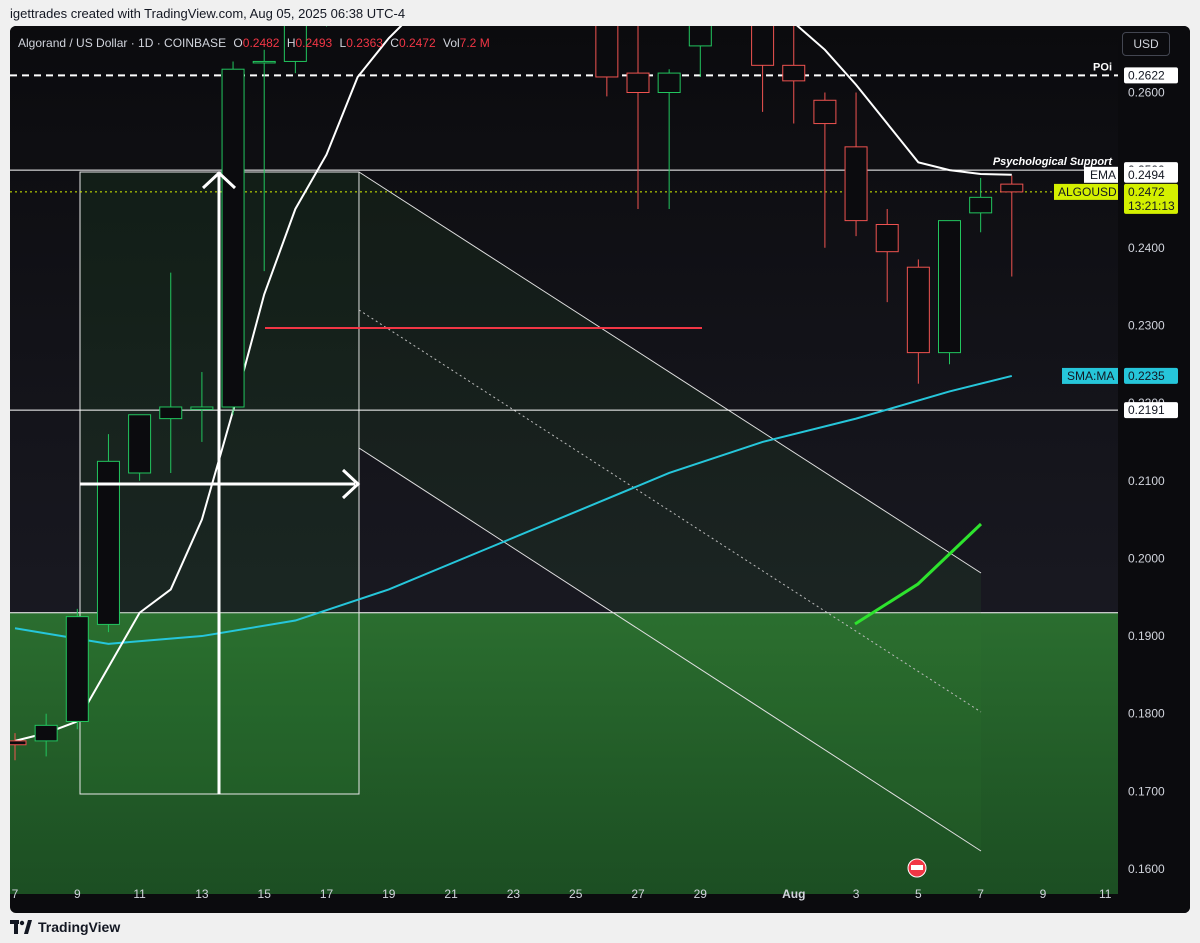  What do you see at coordinates (1146, 44) in the screenshot?
I see `currency-button: USD` at bounding box center [1146, 44].